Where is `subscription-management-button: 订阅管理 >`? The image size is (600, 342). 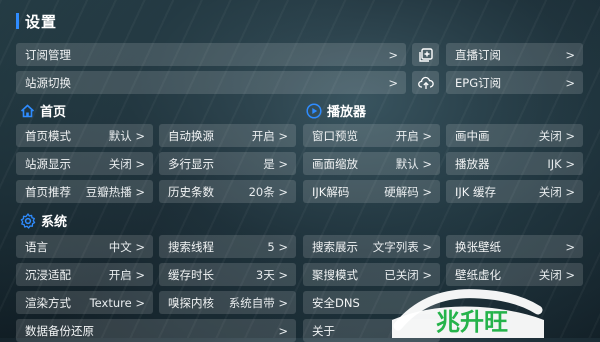 subscription-management-button: 订阅管理 > is located at coordinates (211, 54).